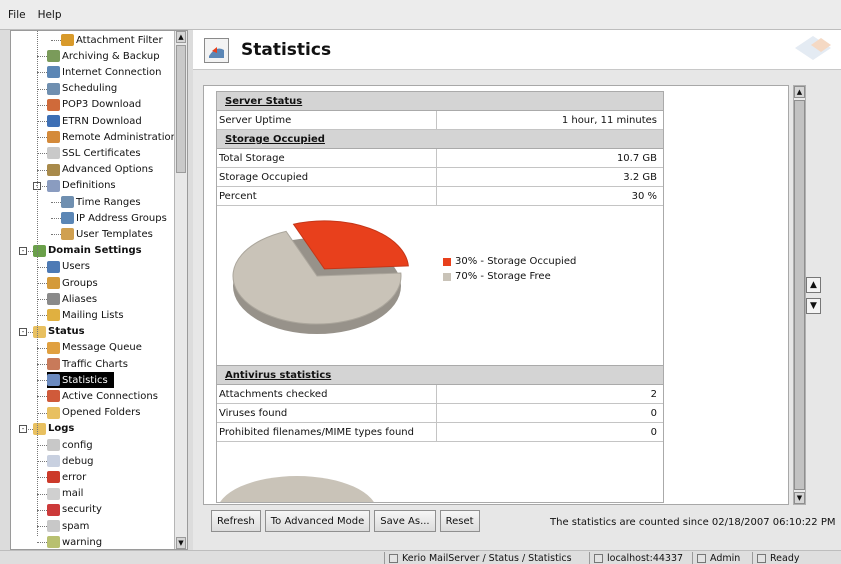 Image resolution: width=841 pixels, height=564 pixels. What do you see at coordinates (636, 558) in the screenshot?
I see `status-host: localhost:44337` at bounding box center [636, 558].